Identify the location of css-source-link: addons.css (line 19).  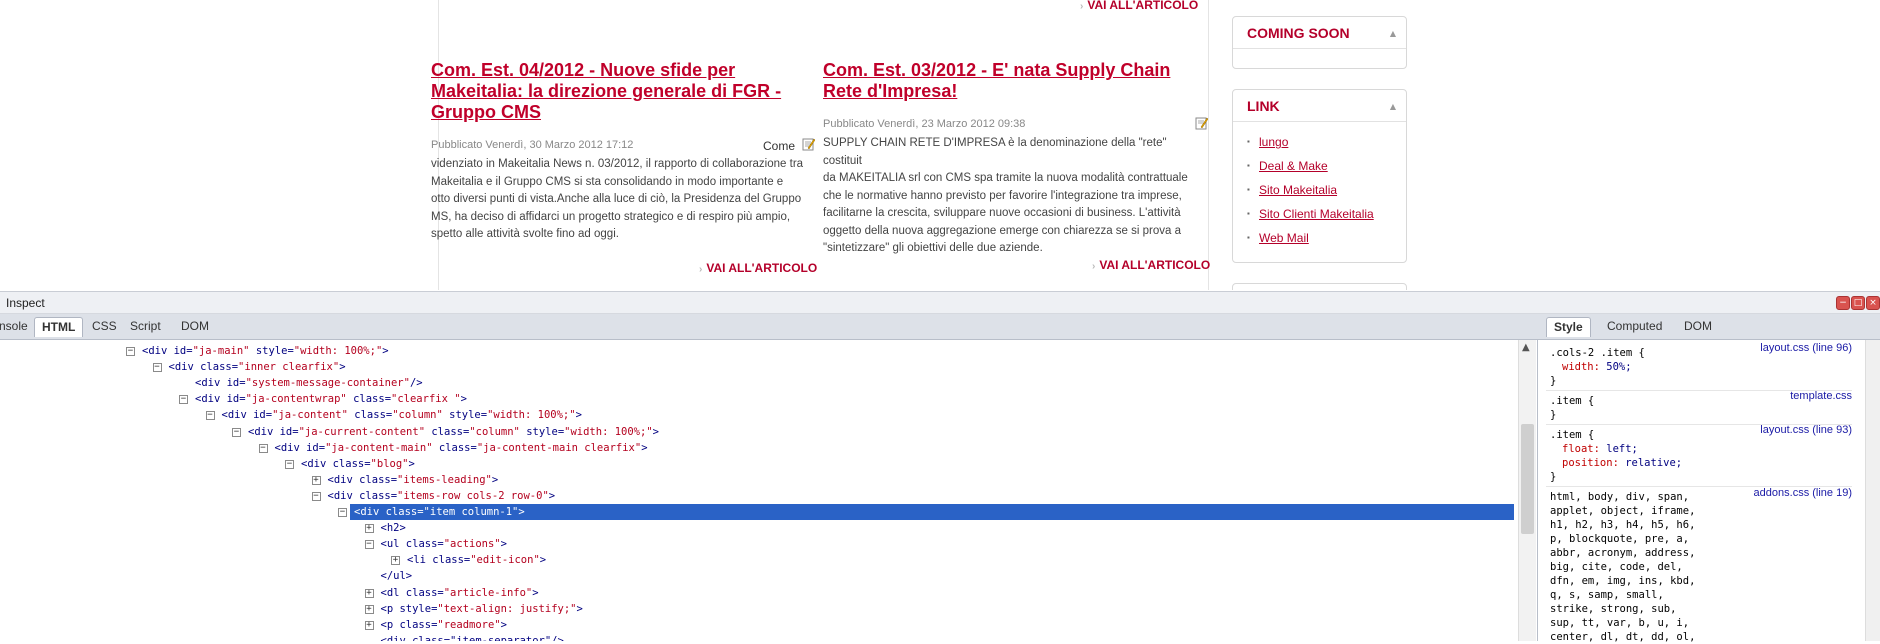
(1803, 493).